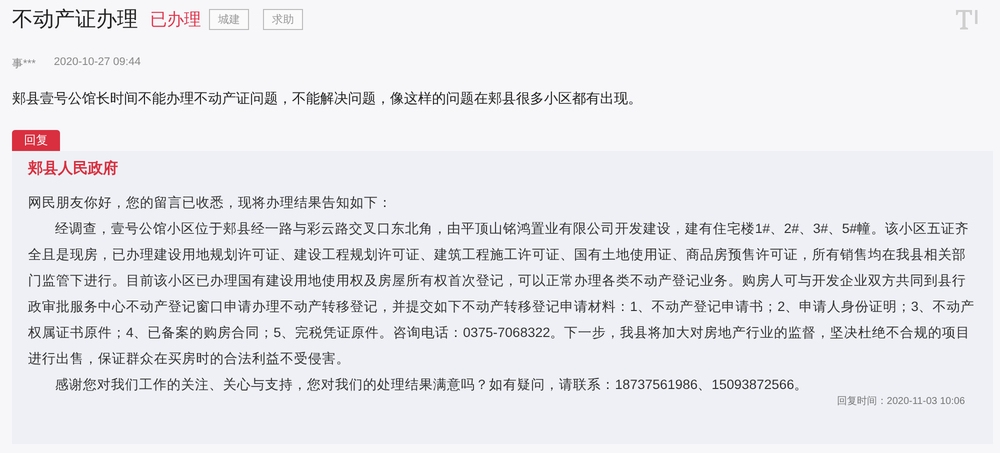  I want to click on question-text: 郏县壹号公馆长时间不能办理不动产证问题，不能解决问题，像这样的问题在郏县很多小区都有出现。, so click(327, 99).